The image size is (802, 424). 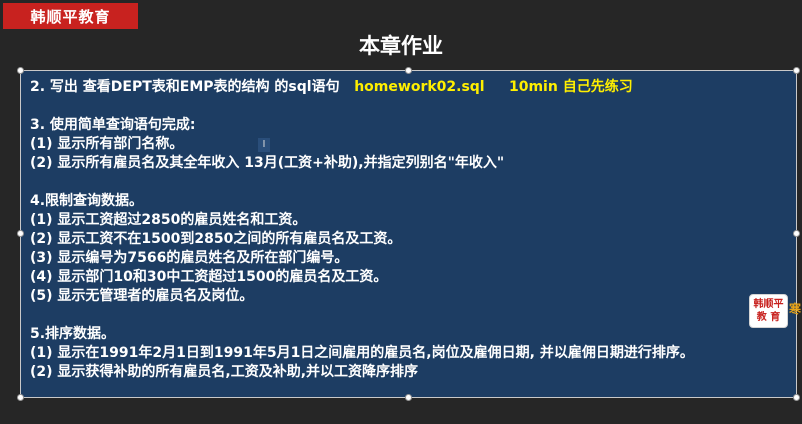 What do you see at coordinates (209, 277) in the screenshot?
I see `question-4-item: (4) 显示部门10和30中工资超过1500的雇员名及工资。` at bounding box center [209, 277].